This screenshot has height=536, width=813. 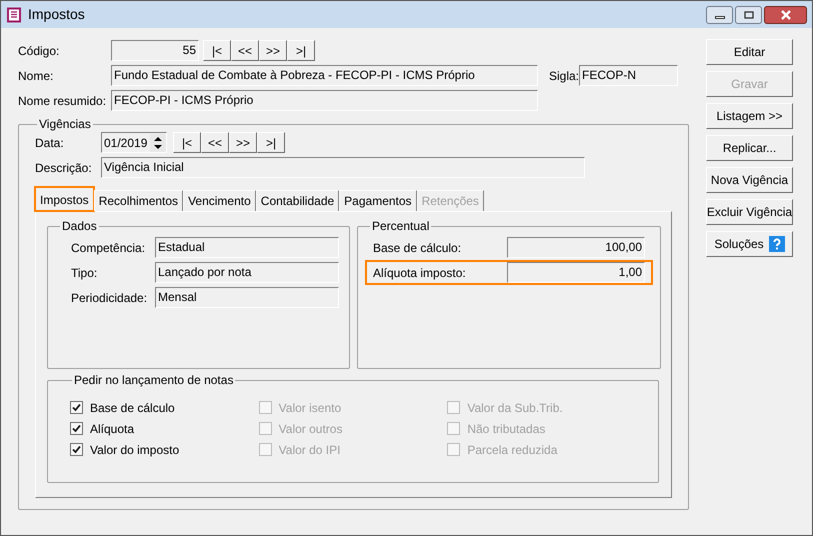 I want to click on group-title: Dados, so click(x=79, y=226).